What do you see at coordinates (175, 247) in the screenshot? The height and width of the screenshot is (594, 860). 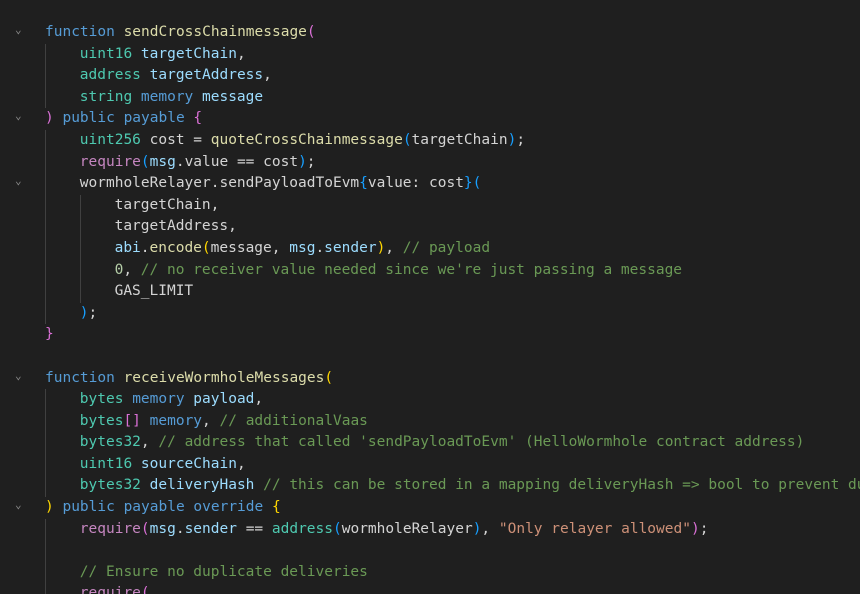 I see `code-token: encode` at bounding box center [175, 247].